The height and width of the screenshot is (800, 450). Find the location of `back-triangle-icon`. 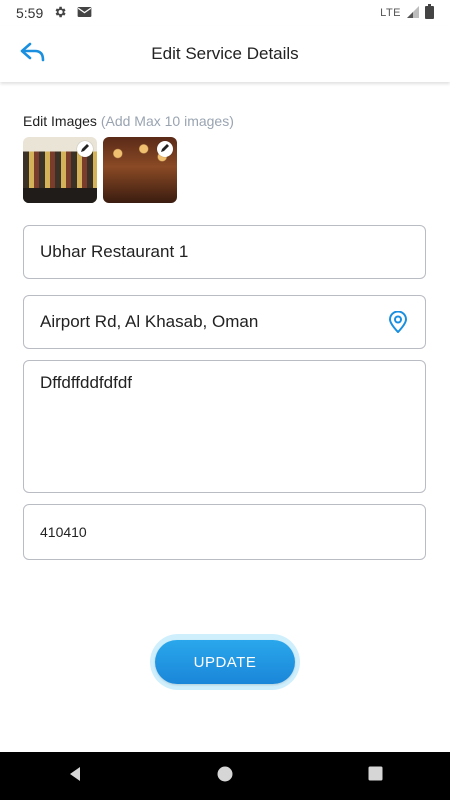

back-triangle-icon is located at coordinates (75, 776).